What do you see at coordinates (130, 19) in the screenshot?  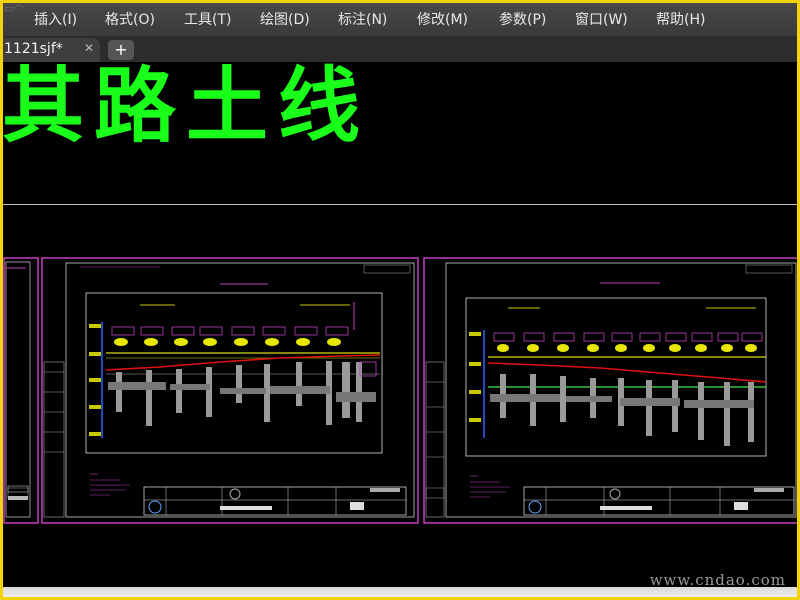 I see `menu-format: 格式(O)` at bounding box center [130, 19].